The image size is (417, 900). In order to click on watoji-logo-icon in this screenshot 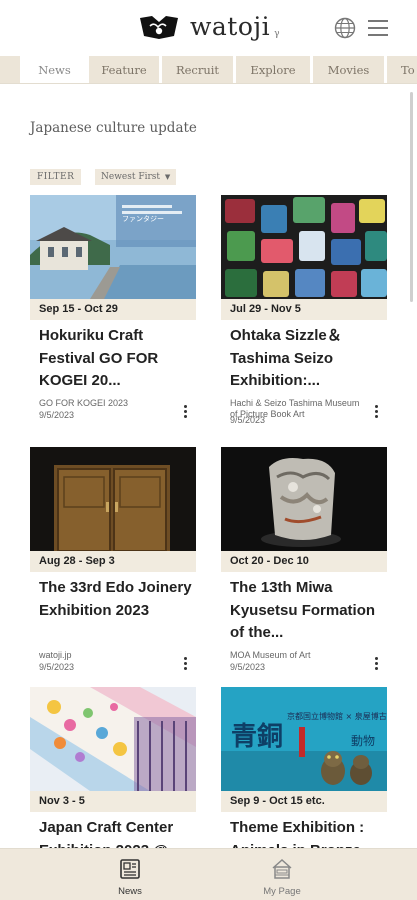, I will do `click(159, 27)`.